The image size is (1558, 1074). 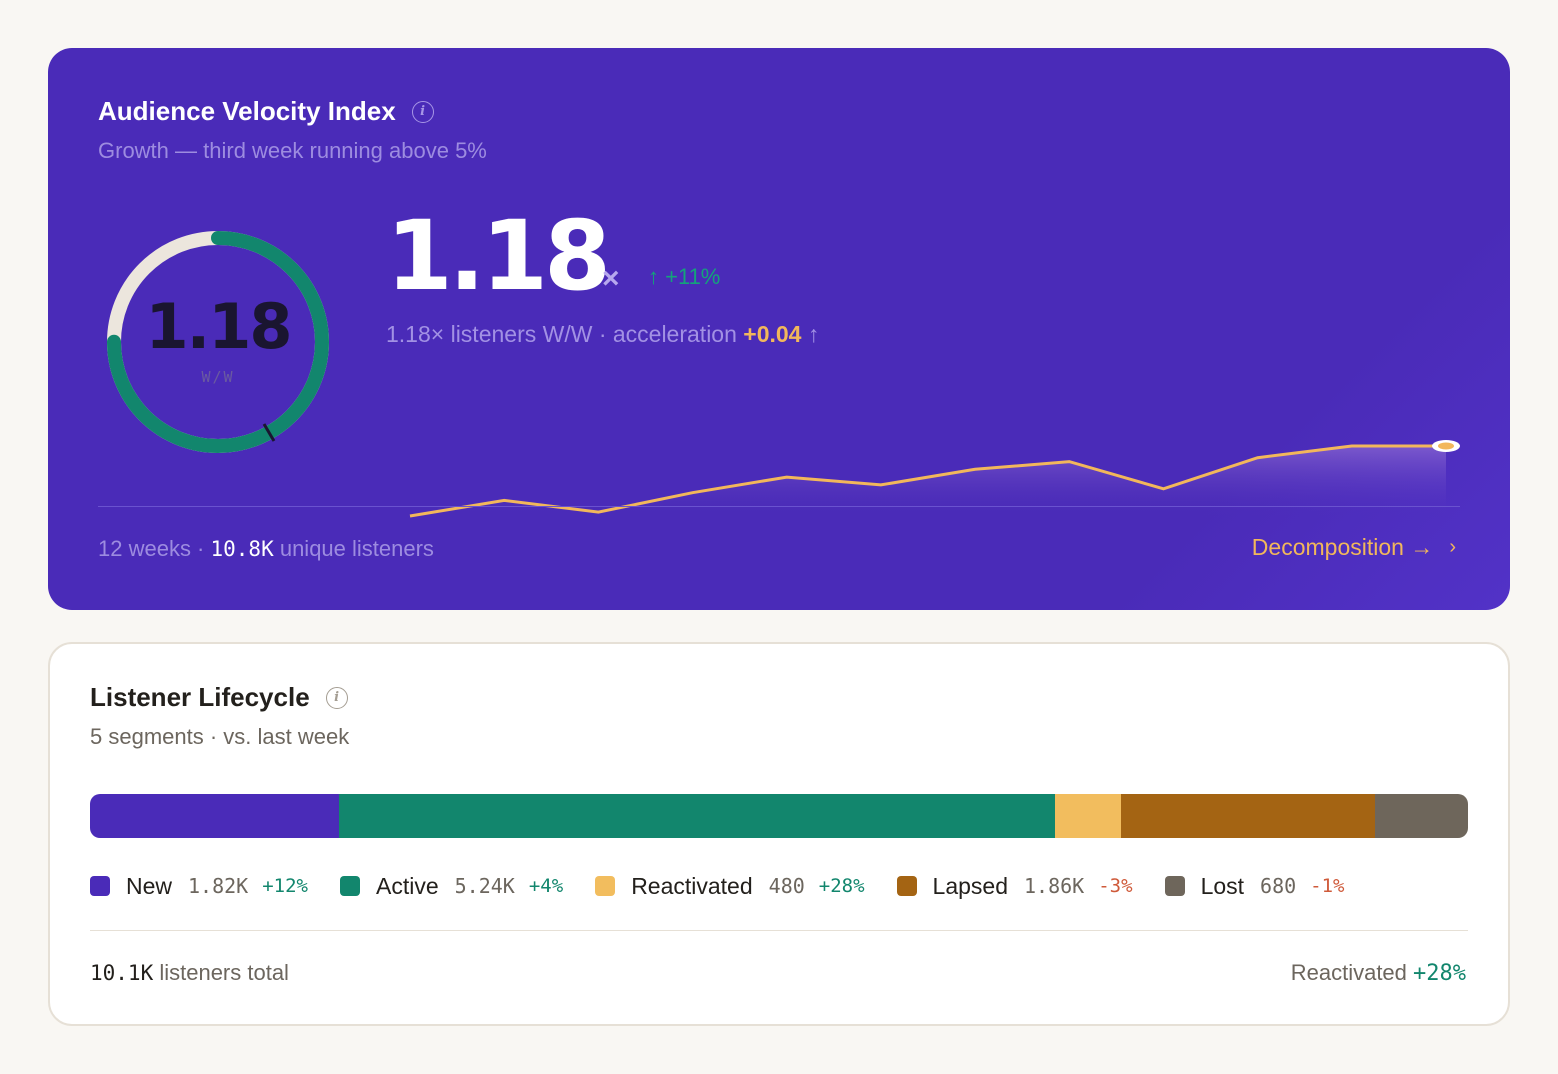 I want to click on footer-right-delta: +28%, so click(x=1439, y=973).